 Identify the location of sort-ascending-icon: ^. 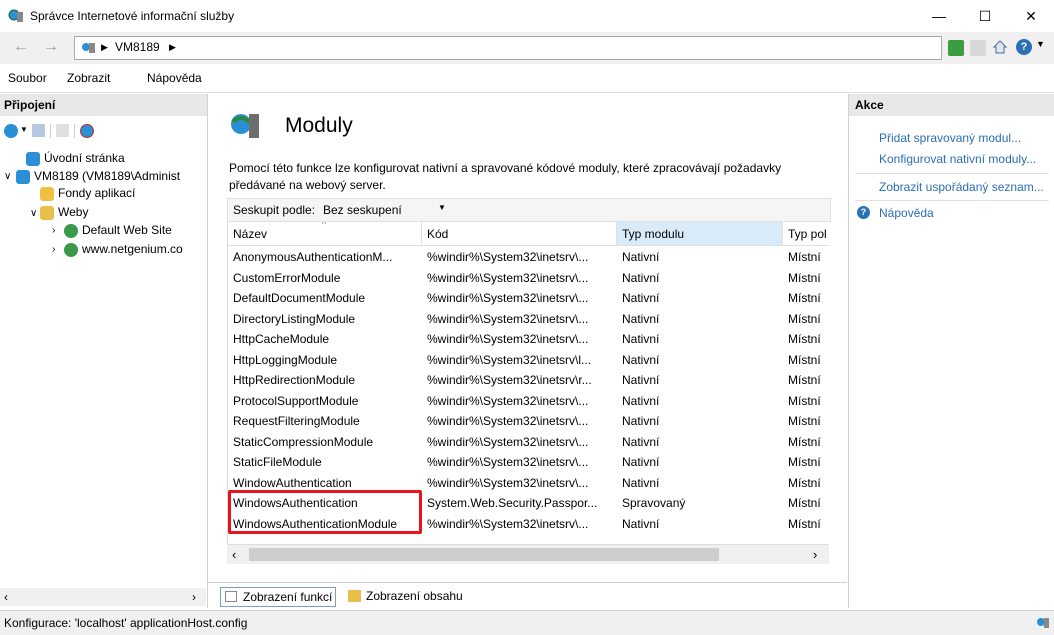
(324, 225).